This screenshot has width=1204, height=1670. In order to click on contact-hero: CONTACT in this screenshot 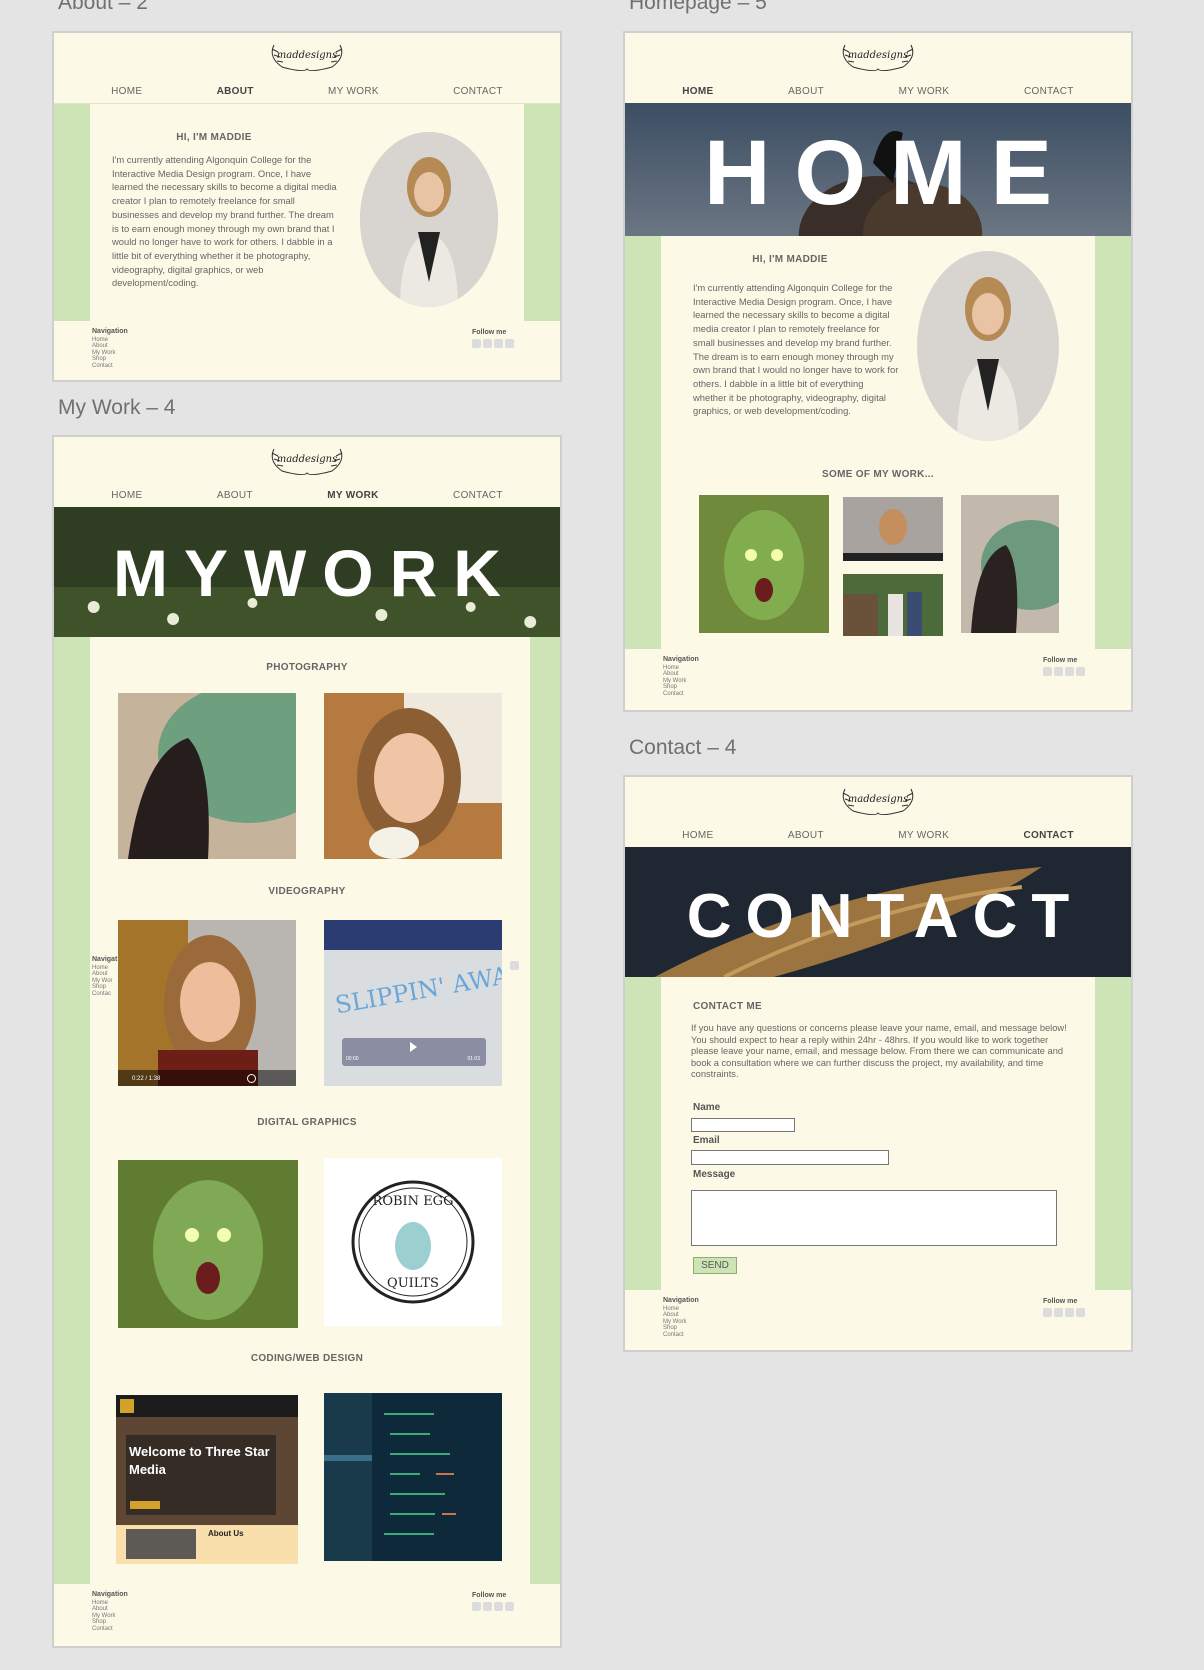, I will do `click(878, 912)`.